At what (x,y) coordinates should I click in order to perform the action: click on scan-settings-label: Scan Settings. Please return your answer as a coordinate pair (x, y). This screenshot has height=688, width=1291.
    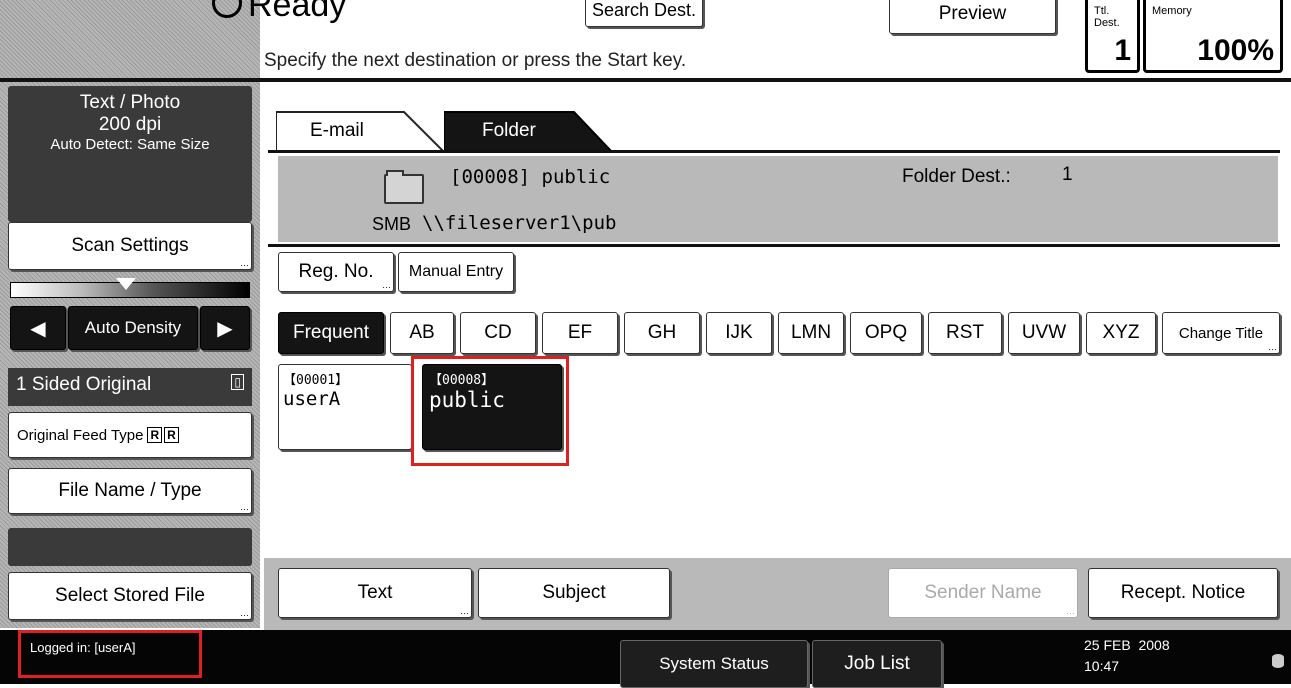
    Looking at the image, I should click on (130, 245).